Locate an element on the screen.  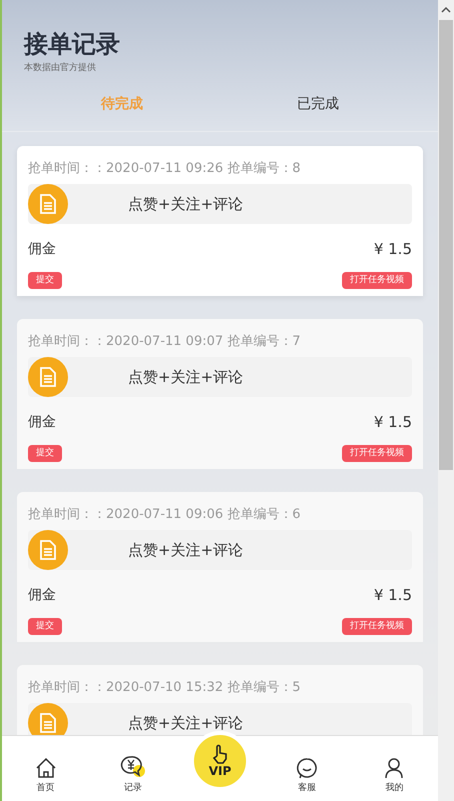
nav-item: 记录 is located at coordinates (132, 774).